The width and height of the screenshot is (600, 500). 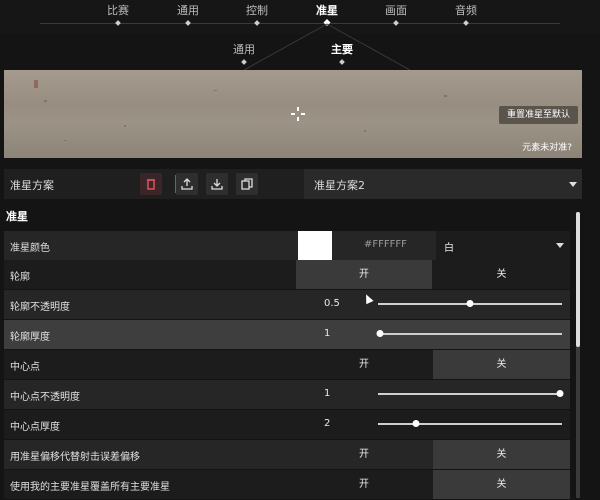 What do you see at coordinates (332, 303) in the screenshot?
I see `outline-opacity-value: 0.5` at bounding box center [332, 303].